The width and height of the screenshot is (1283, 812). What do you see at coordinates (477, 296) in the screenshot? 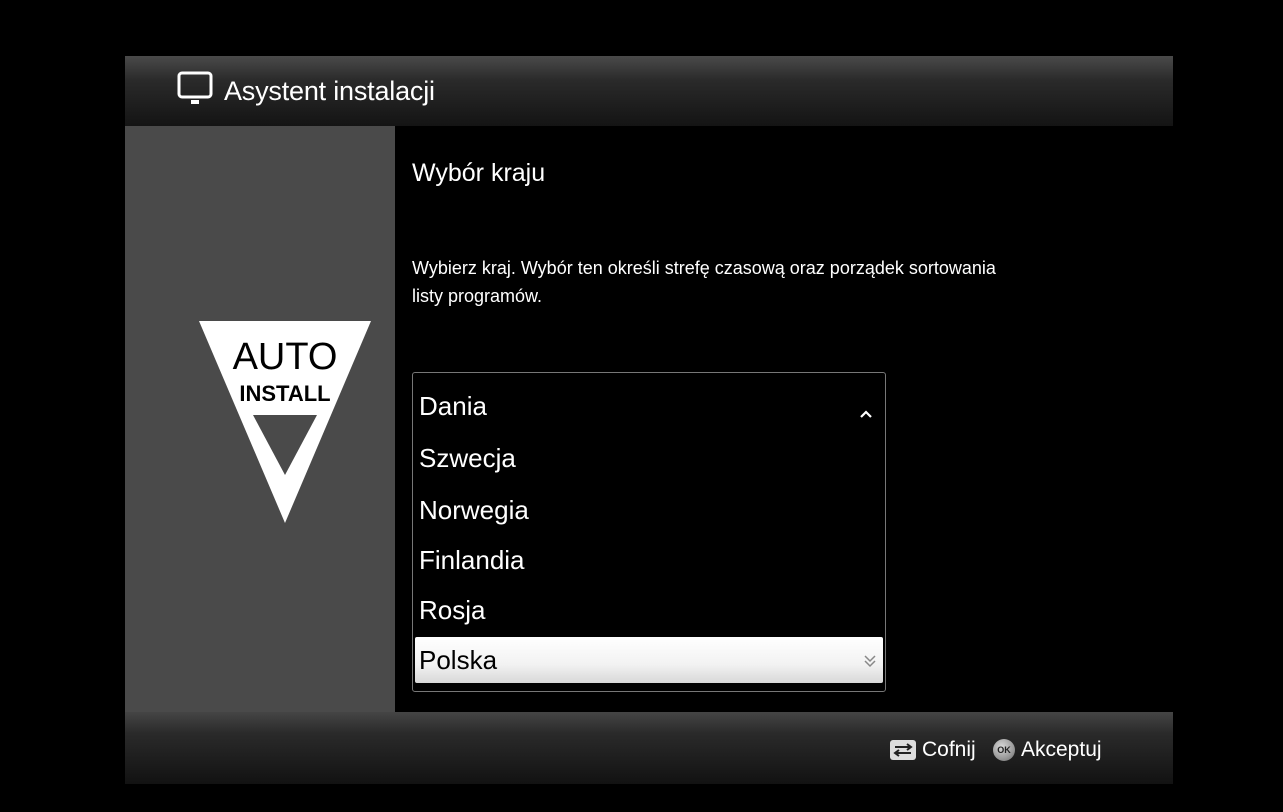
I see `description-line-2: listy programów.` at bounding box center [477, 296].